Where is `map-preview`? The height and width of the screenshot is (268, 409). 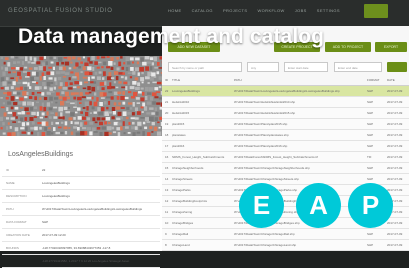
map-preview is located at coordinates (81, 96).